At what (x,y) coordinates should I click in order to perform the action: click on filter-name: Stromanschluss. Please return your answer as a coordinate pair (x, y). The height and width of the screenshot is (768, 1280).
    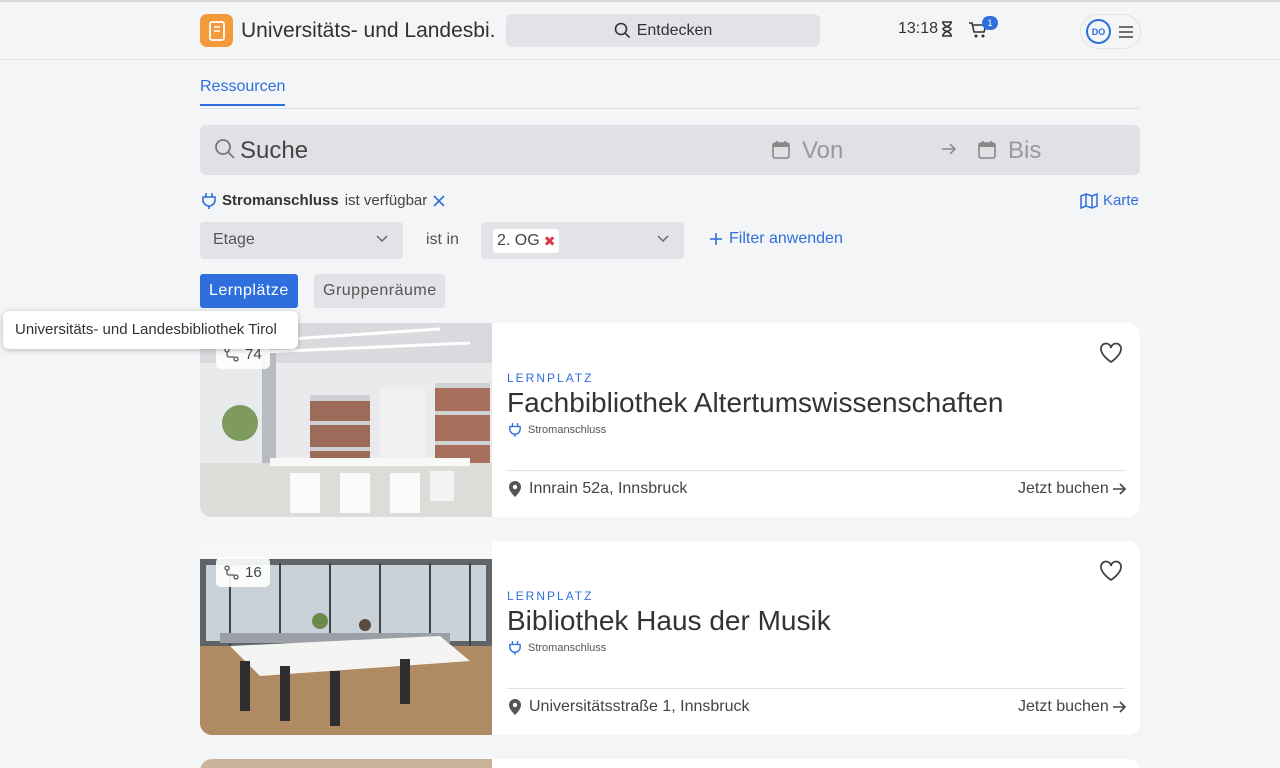
    Looking at the image, I should click on (280, 200).